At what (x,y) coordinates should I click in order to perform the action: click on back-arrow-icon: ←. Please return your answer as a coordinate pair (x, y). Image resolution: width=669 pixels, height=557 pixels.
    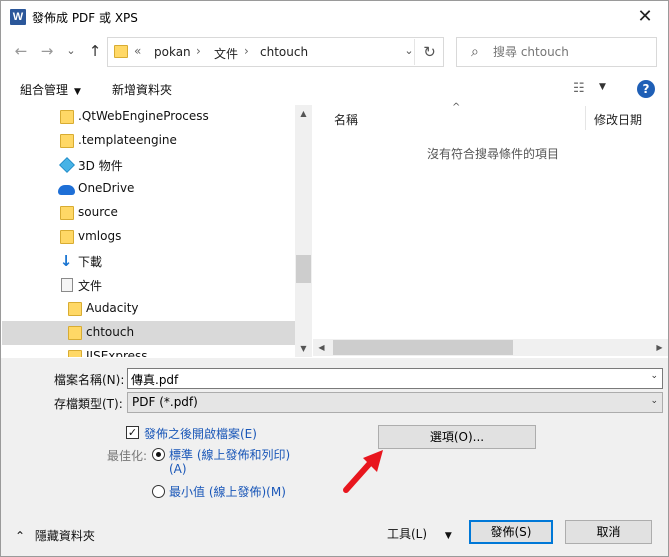
    Looking at the image, I should click on (21, 51).